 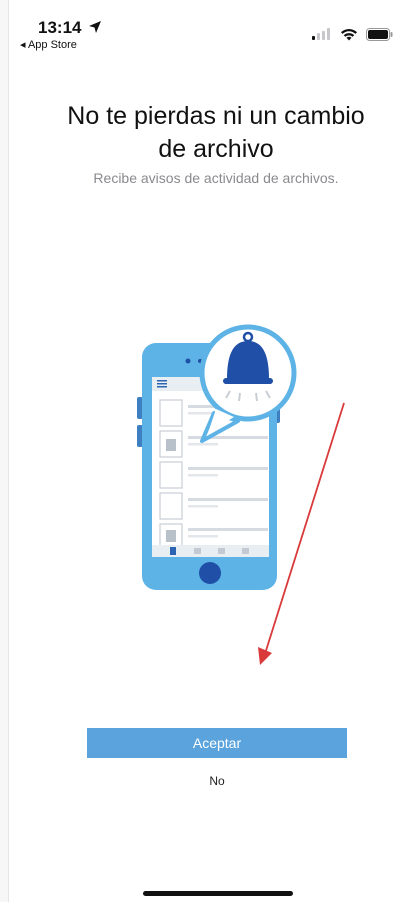 I want to click on phone-tab-file-icon, so click(x=173, y=551).